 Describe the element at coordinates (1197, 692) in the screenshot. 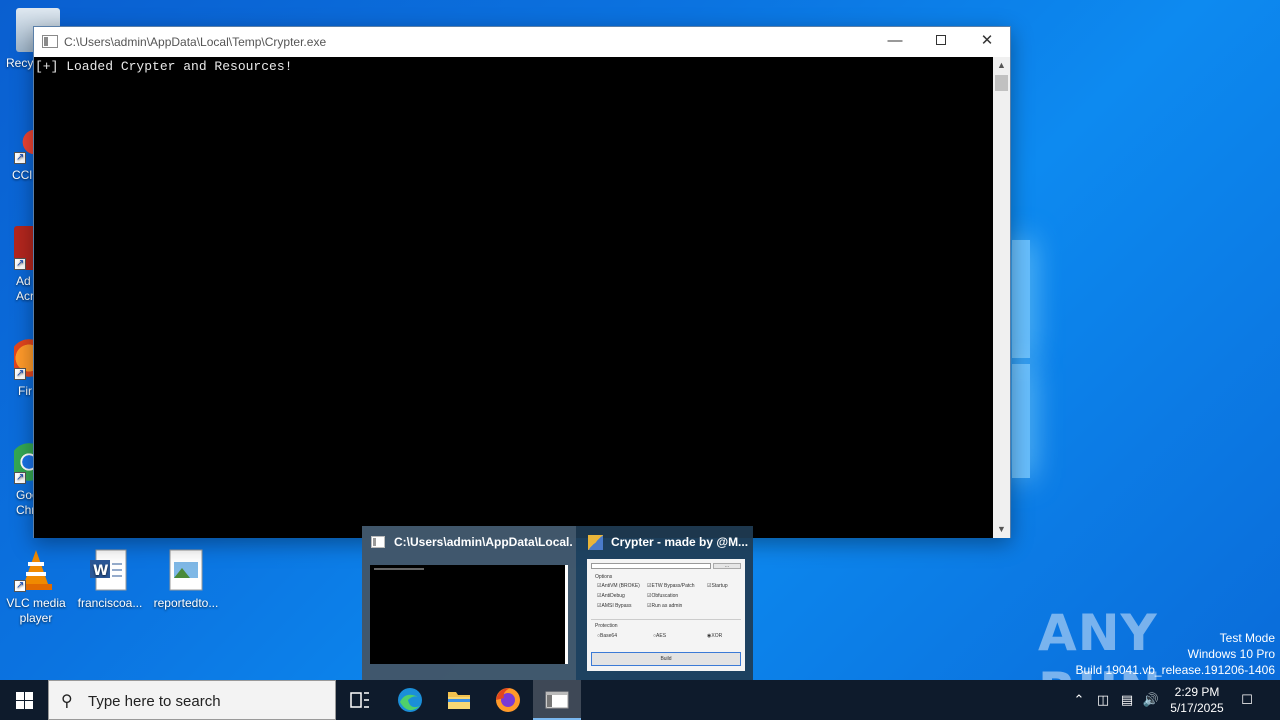

I see `clock-time: 2:29 PM` at that location.